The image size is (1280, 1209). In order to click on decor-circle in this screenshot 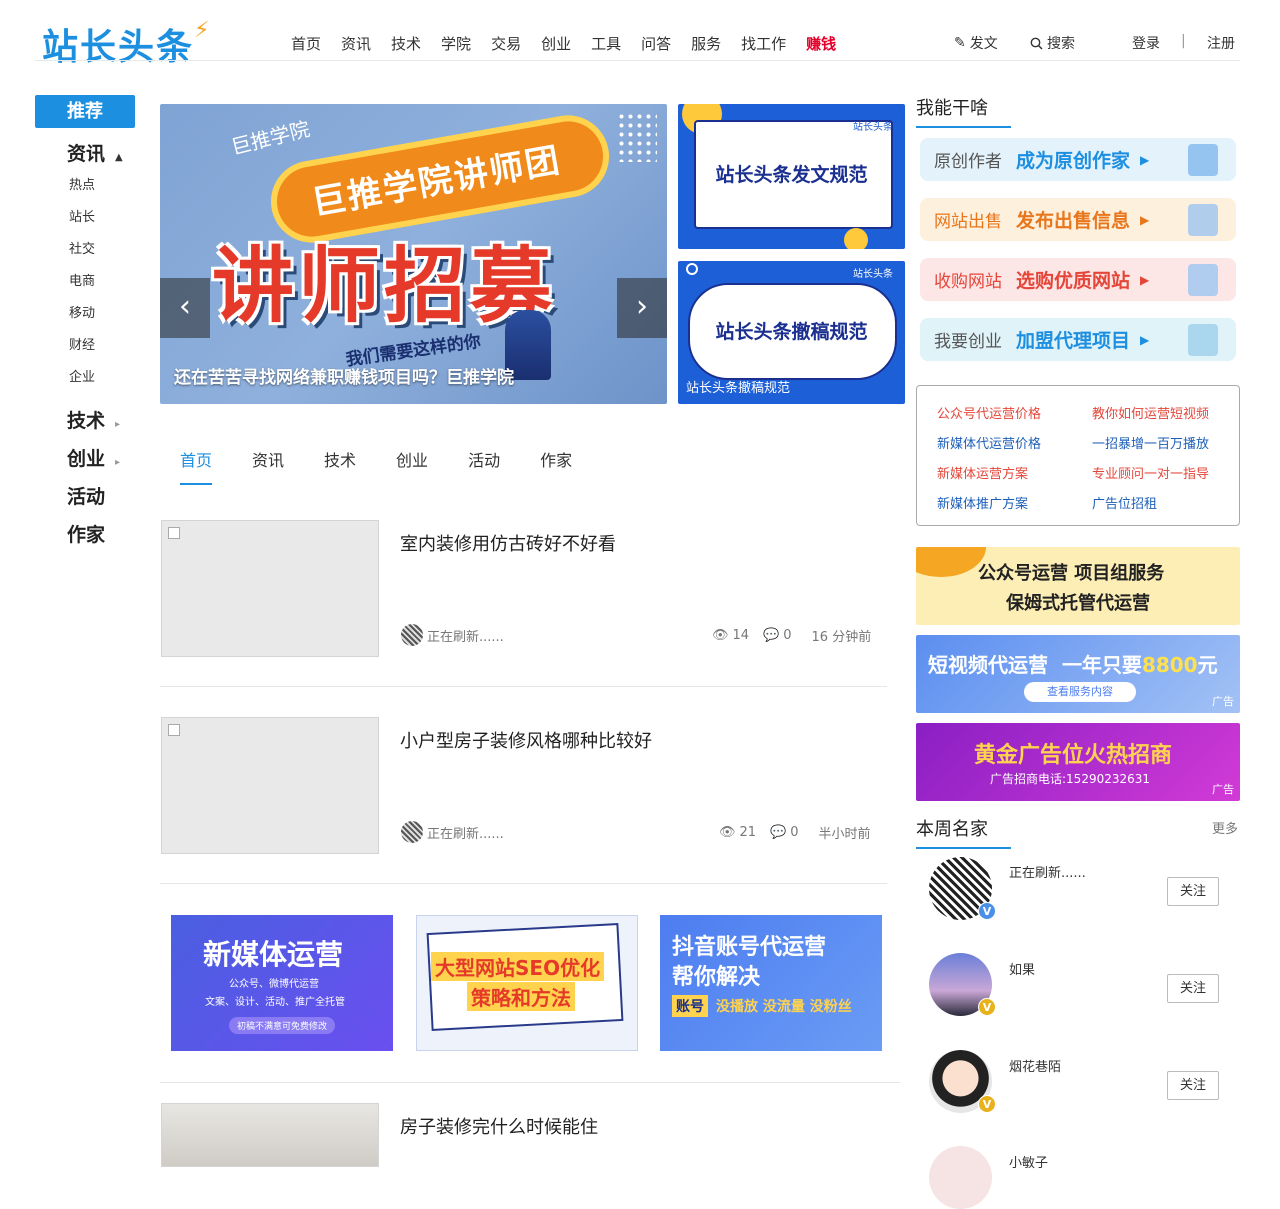, I will do `click(692, 269)`.